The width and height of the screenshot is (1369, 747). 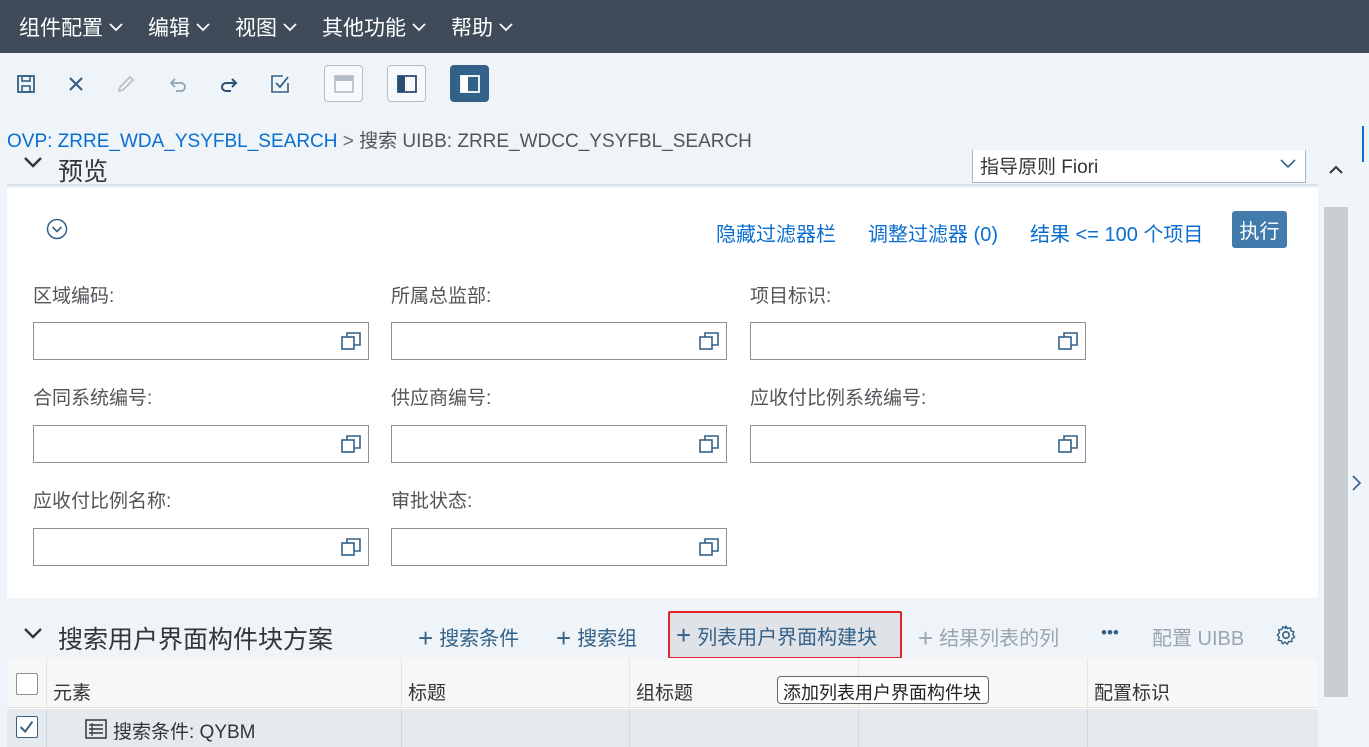 What do you see at coordinates (266, 27) in the screenshot?
I see `menu-view: 视图` at bounding box center [266, 27].